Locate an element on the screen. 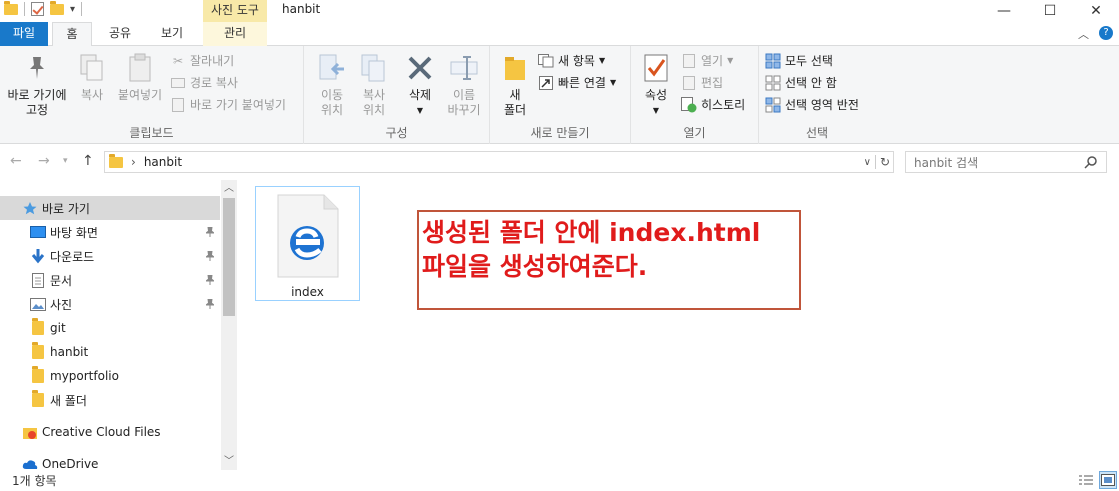 This screenshot has width=1119, height=491. details-view-icon is located at coordinates (1086, 480).